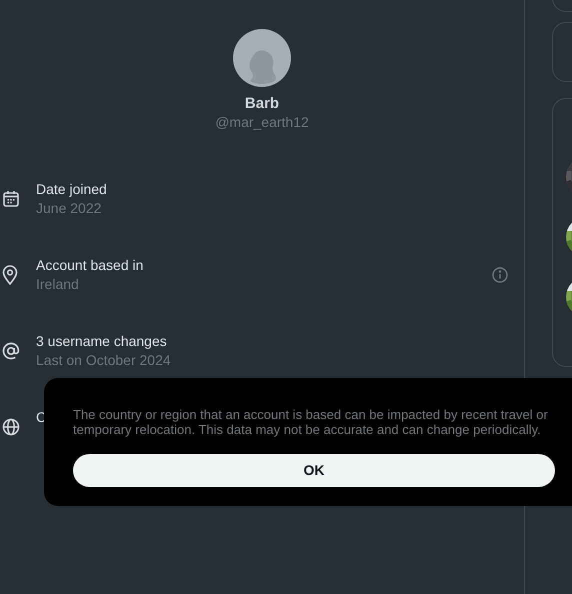 The image size is (572, 594). Describe the element at coordinates (102, 341) in the screenshot. I see `detail-title: 3 username changes` at that location.